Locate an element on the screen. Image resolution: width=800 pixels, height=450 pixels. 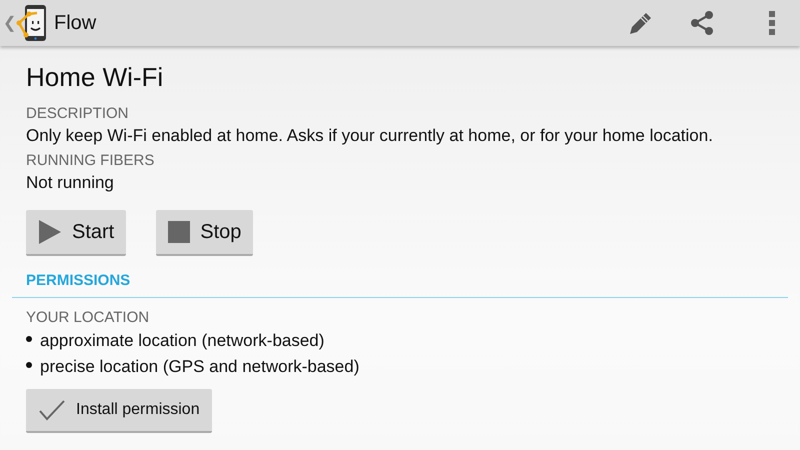
section-label: RUNNING FIBERS is located at coordinates (91, 160).